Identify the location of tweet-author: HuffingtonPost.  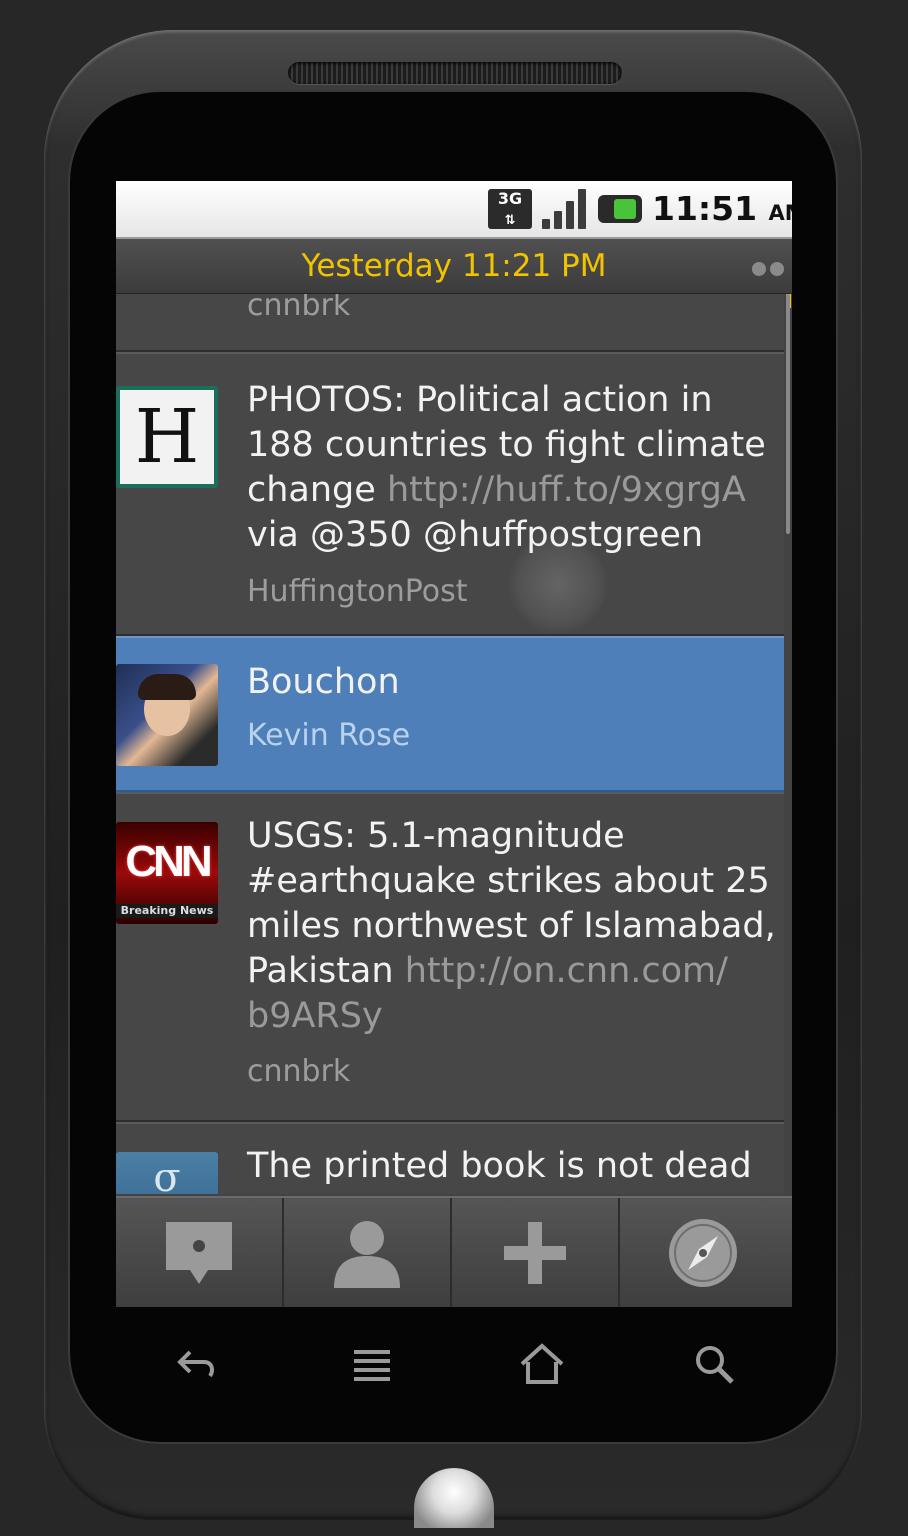
(357, 591).